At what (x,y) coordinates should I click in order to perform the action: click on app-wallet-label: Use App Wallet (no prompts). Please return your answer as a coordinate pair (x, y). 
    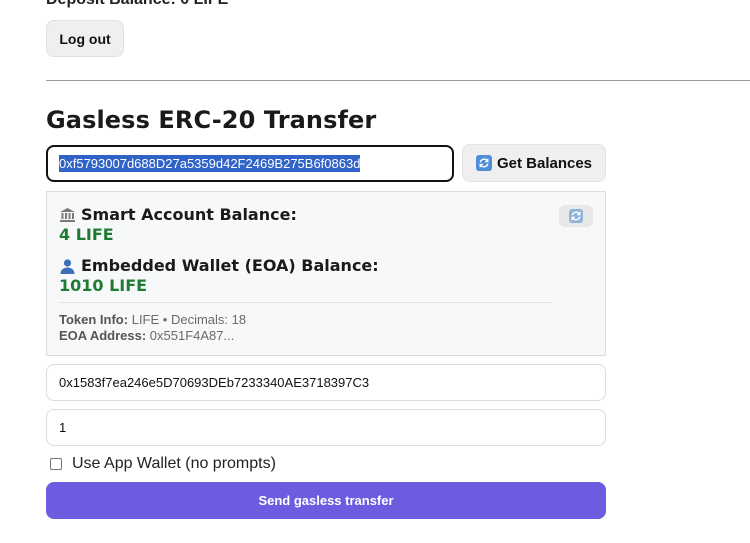
    Looking at the image, I should click on (174, 463).